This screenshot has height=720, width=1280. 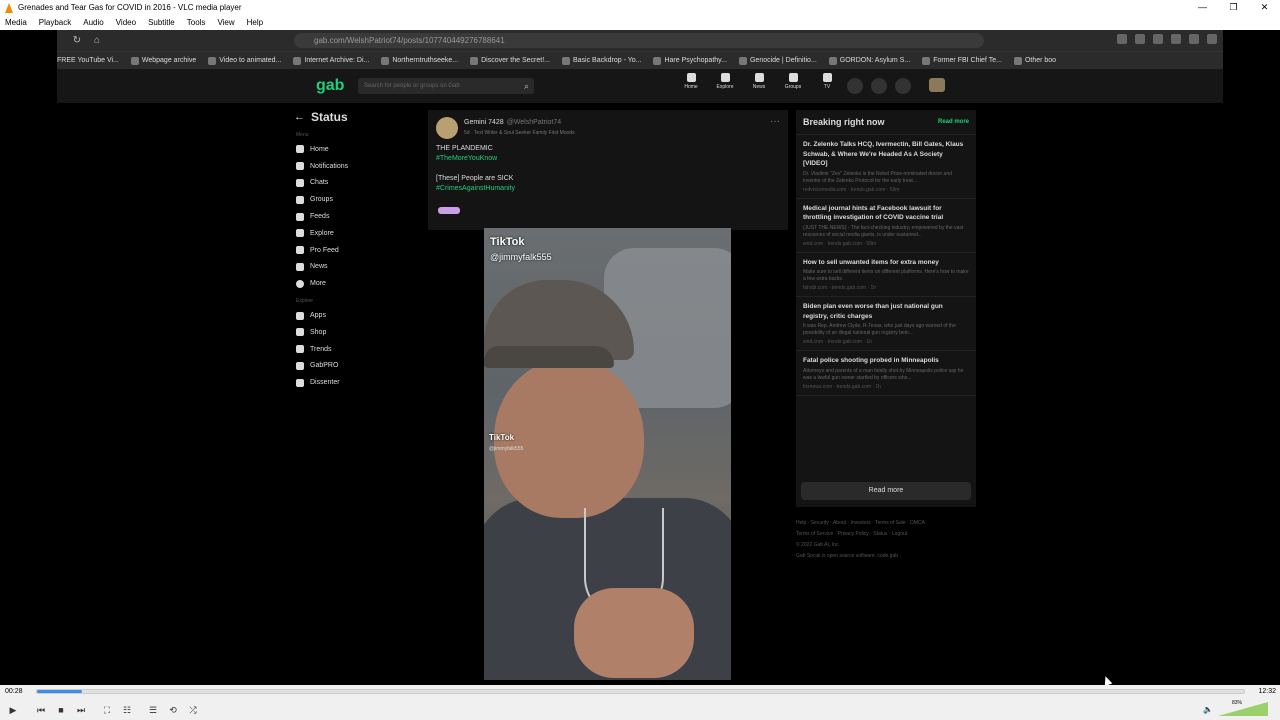 I want to click on playlist-icon: ☰, so click(x=153, y=709).